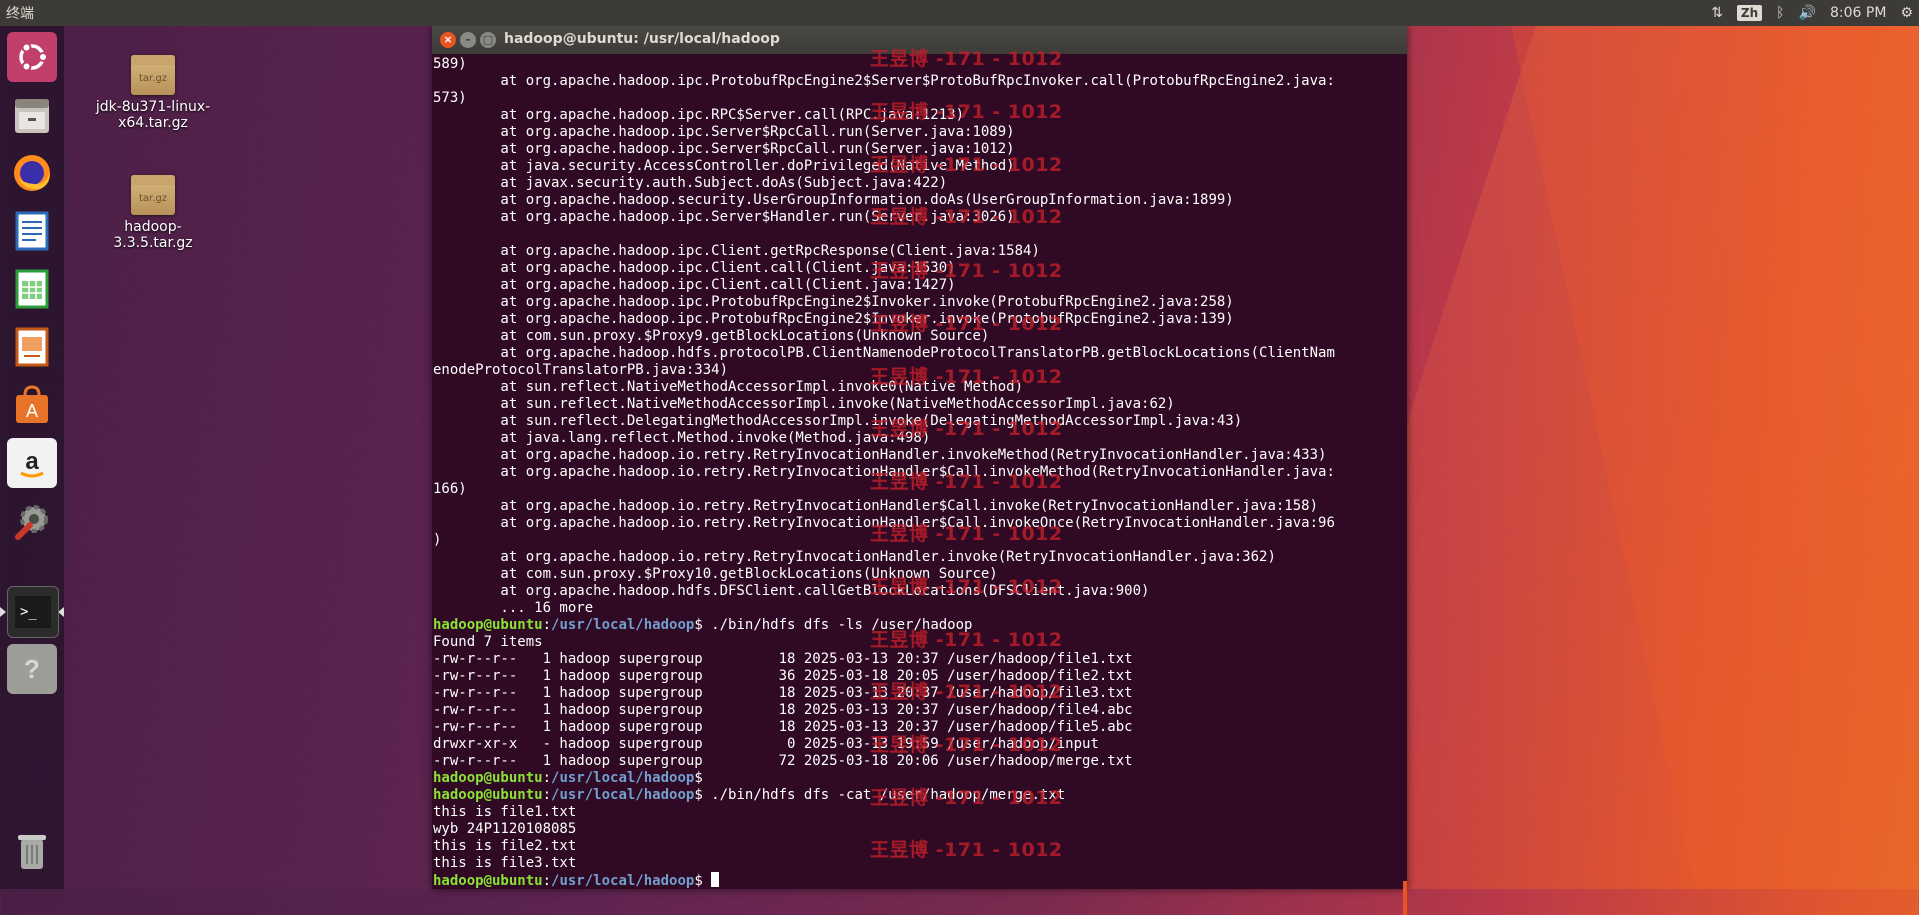  Describe the element at coordinates (32, 231) in the screenshot. I see `libreoffice-writer-icon` at that location.